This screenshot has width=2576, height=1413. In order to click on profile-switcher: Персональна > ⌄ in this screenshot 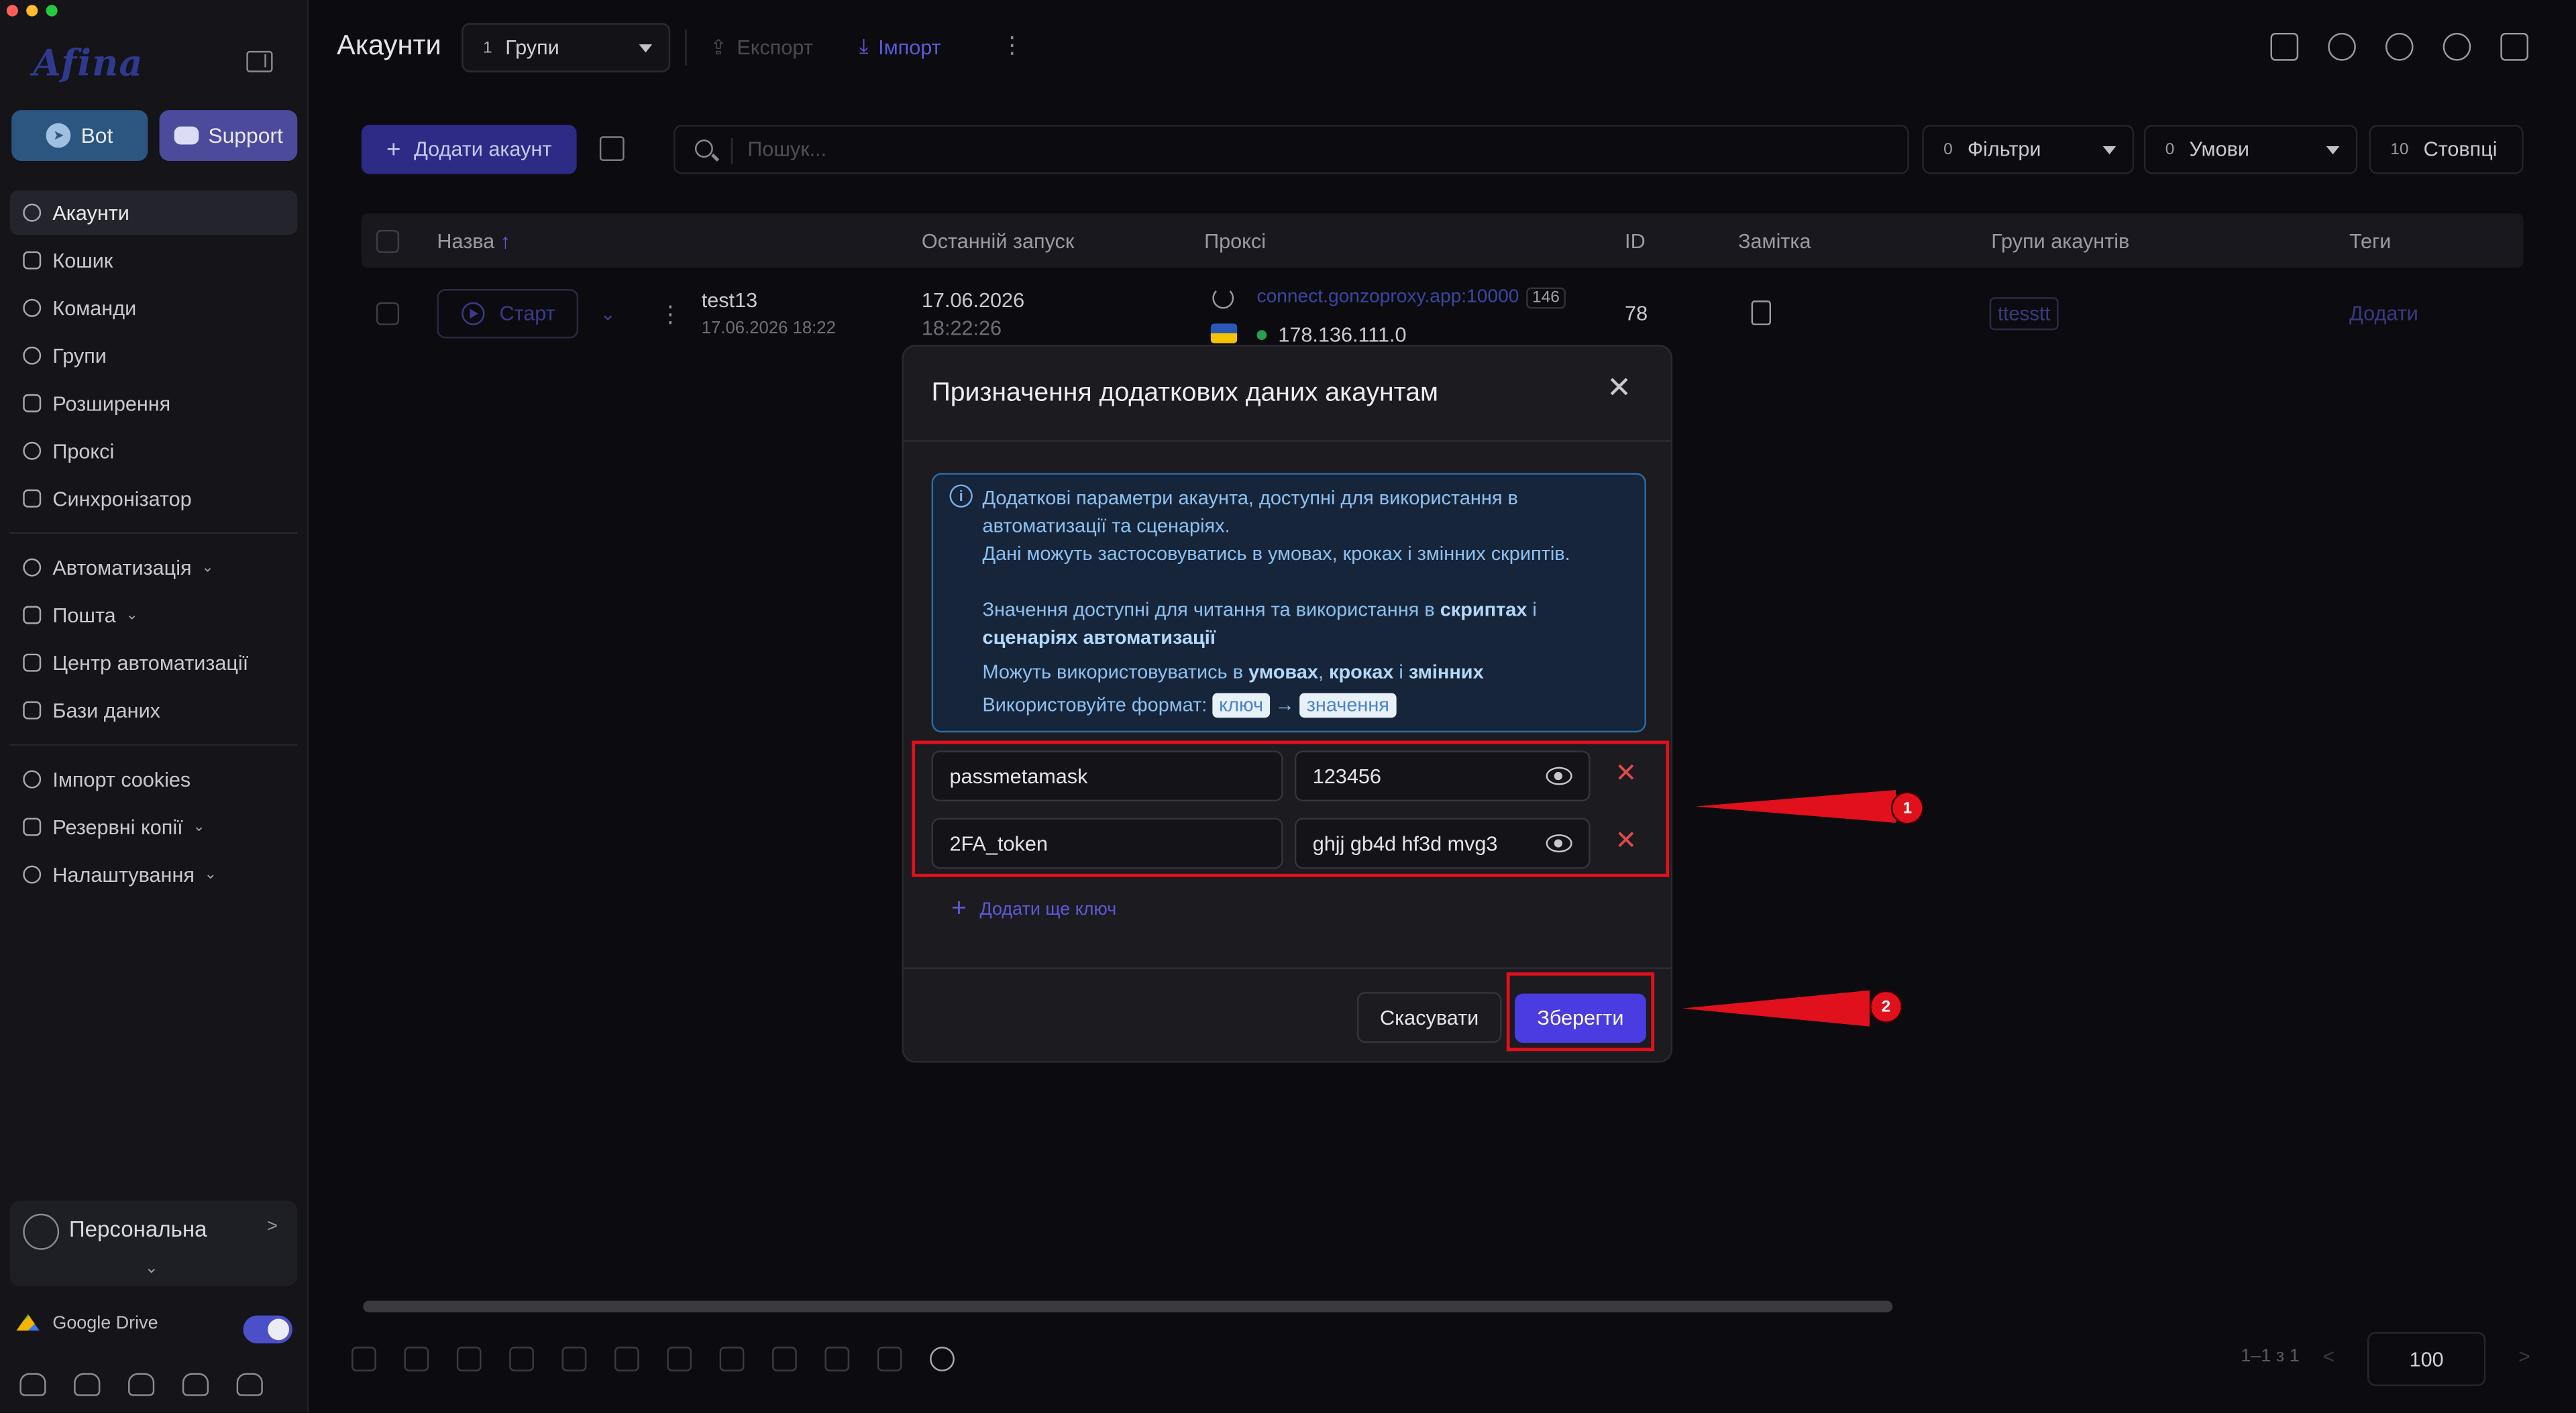, I will do `click(153, 1243)`.